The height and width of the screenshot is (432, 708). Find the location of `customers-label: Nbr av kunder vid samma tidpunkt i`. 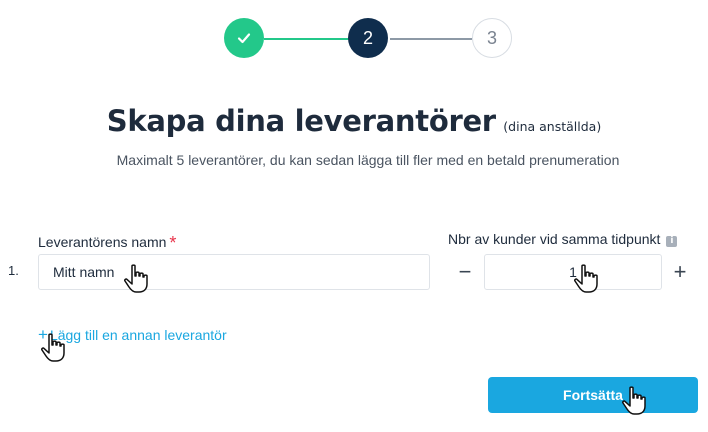

customers-label: Nbr av kunder vid samma tidpunkt i is located at coordinates (563, 239).